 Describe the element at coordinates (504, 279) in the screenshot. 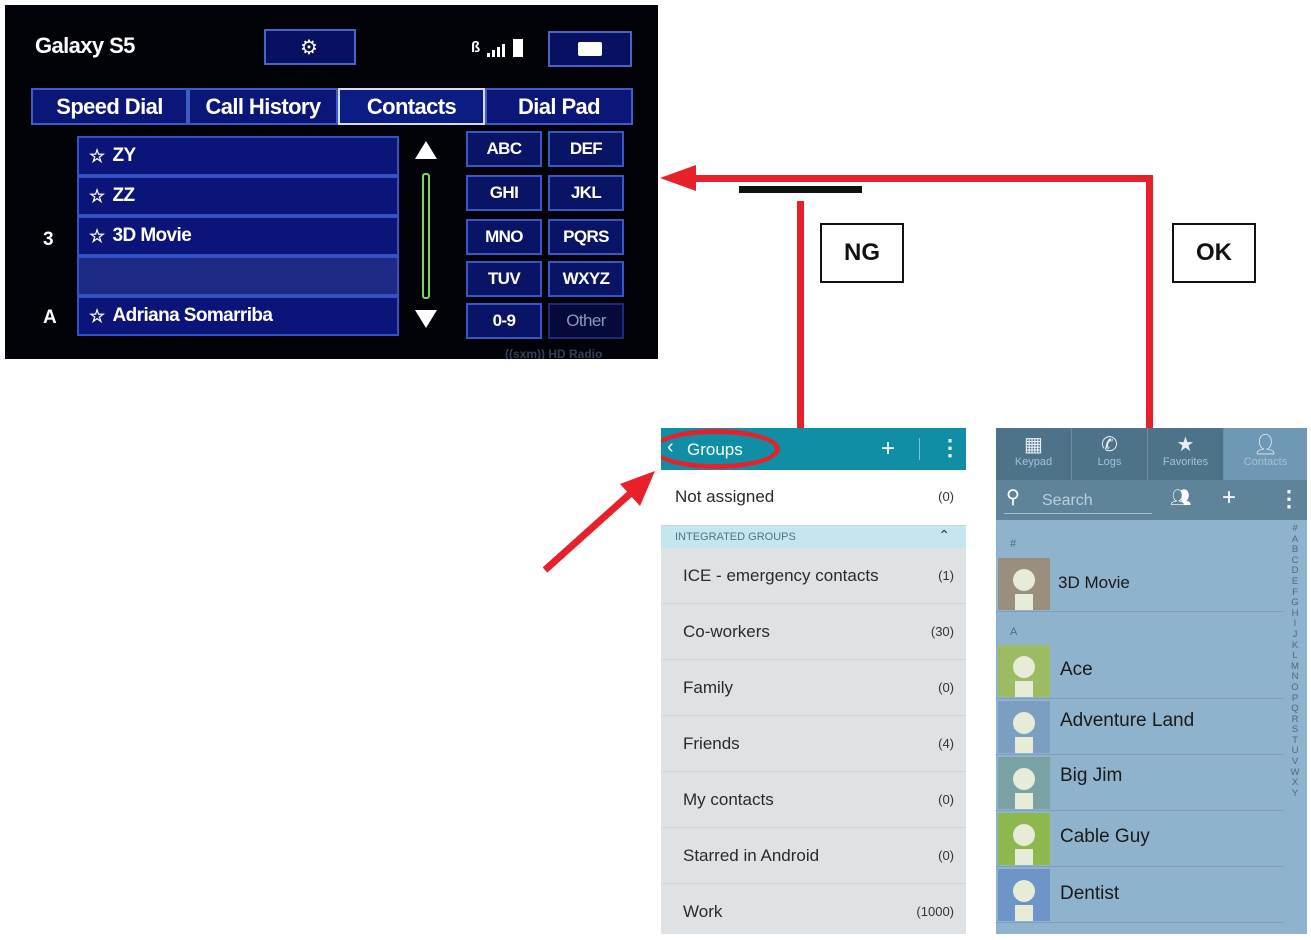

I see `key-tuv: TUV` at that location.